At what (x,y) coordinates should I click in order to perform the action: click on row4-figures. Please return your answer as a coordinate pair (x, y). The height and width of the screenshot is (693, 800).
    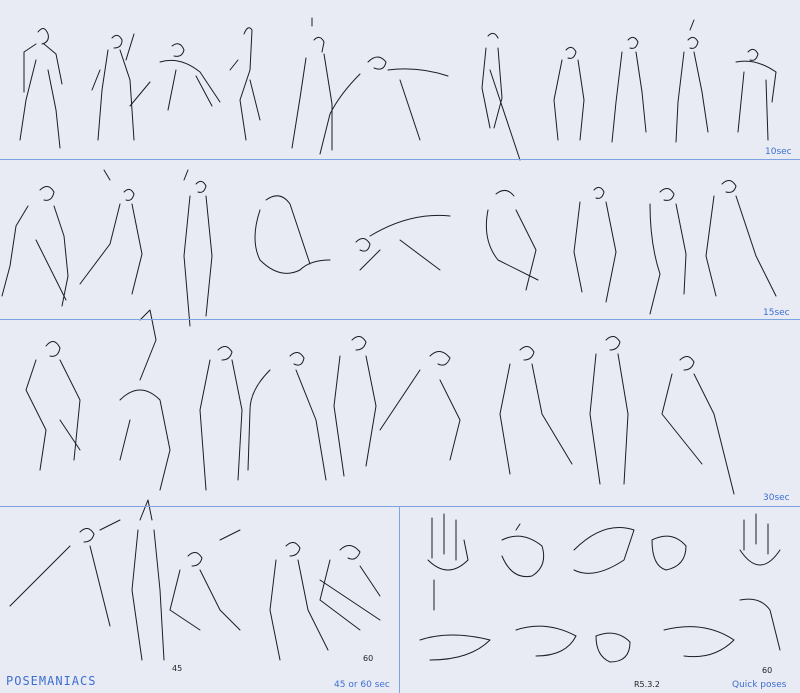
    Looking at the image, I should click on (195, 580).